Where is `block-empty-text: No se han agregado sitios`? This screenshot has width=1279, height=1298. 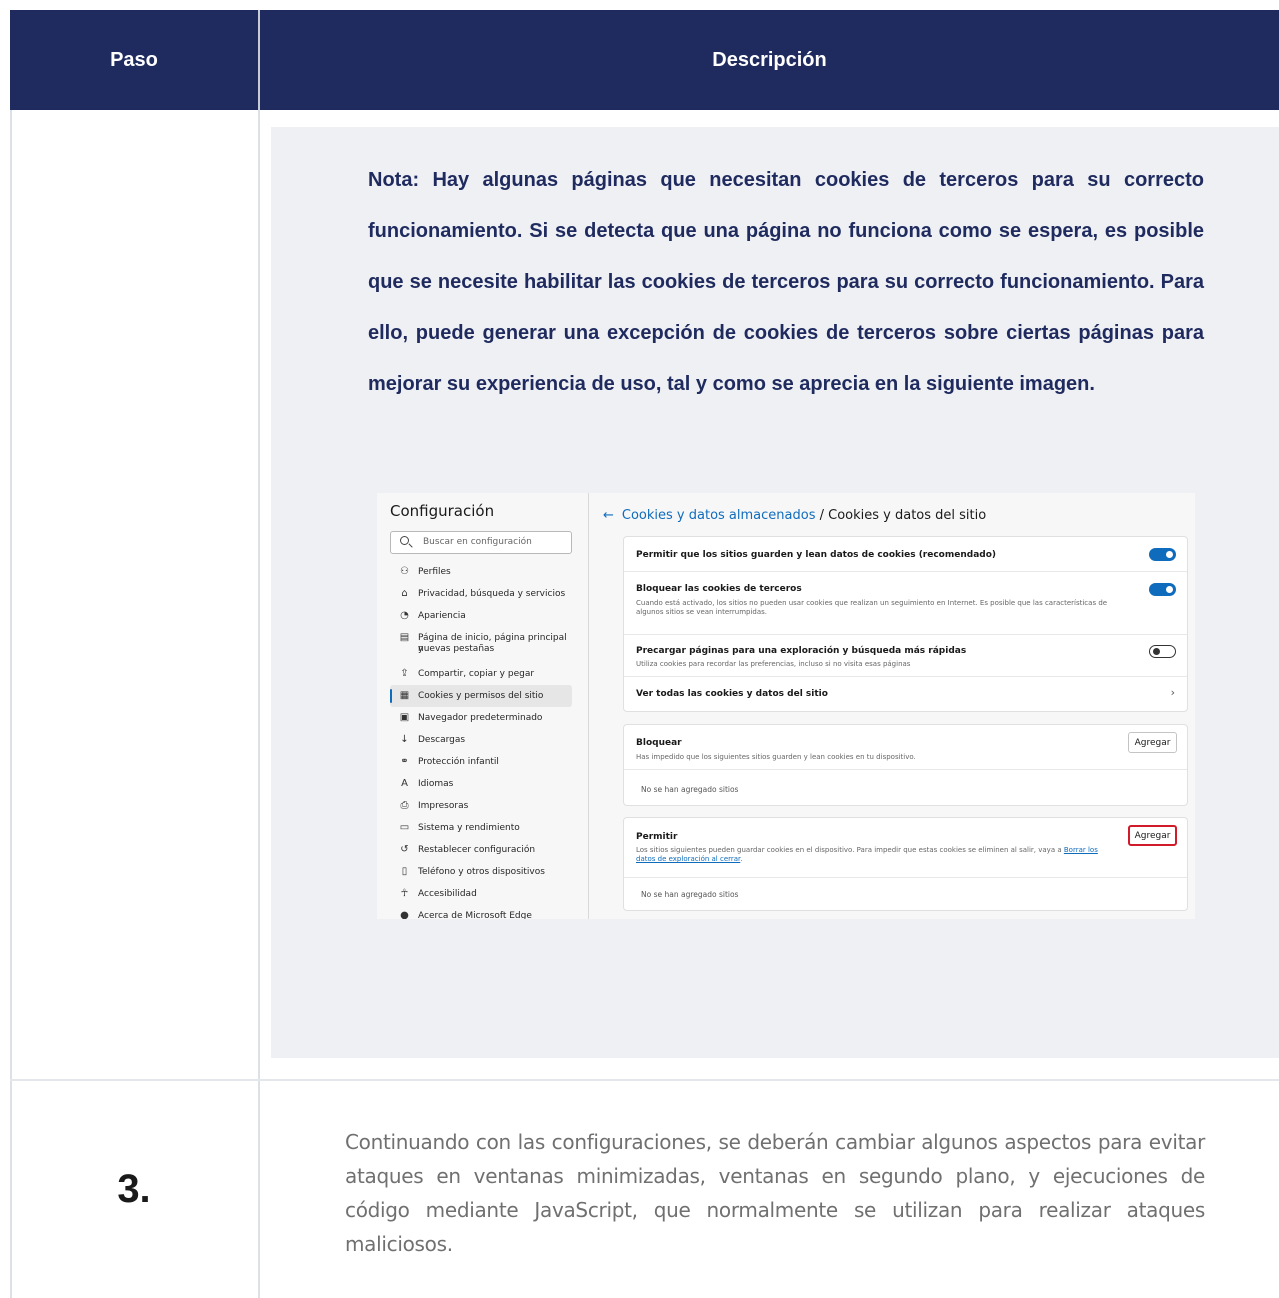 block-empty-text: No se han agregado sitios is located at coordinates (690, 789).